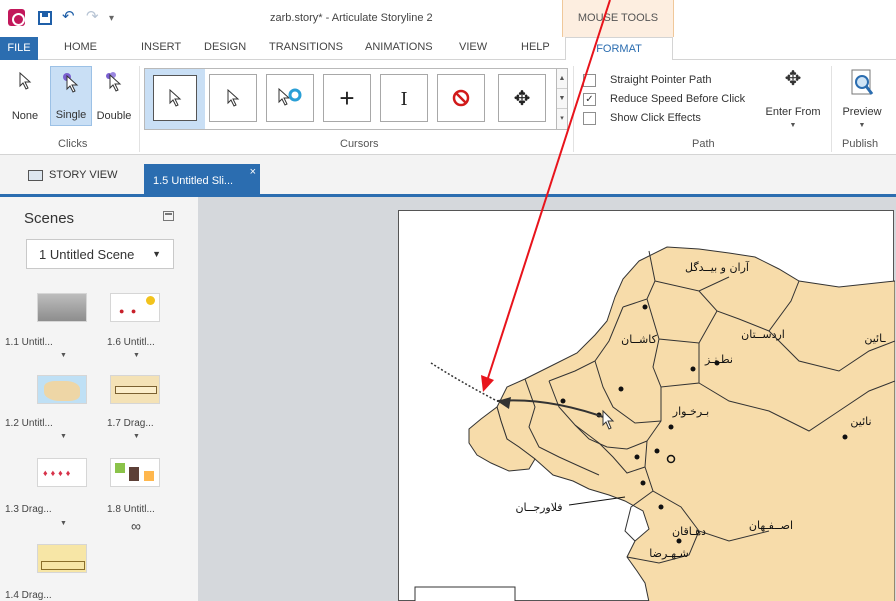  Describe the element at coordinates (465, 593) in the screenshot. I see `map-legend-box` at that location.